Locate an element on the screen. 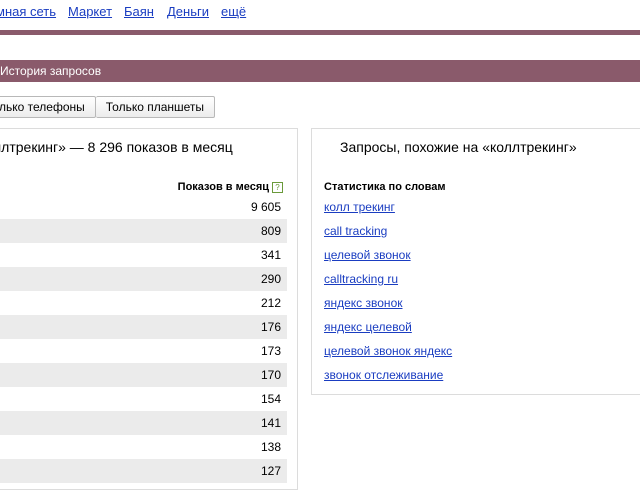 Image resolution: width=640 pixels, height=490 pixels. table-row: 170 is located at coordinates (143, 375).